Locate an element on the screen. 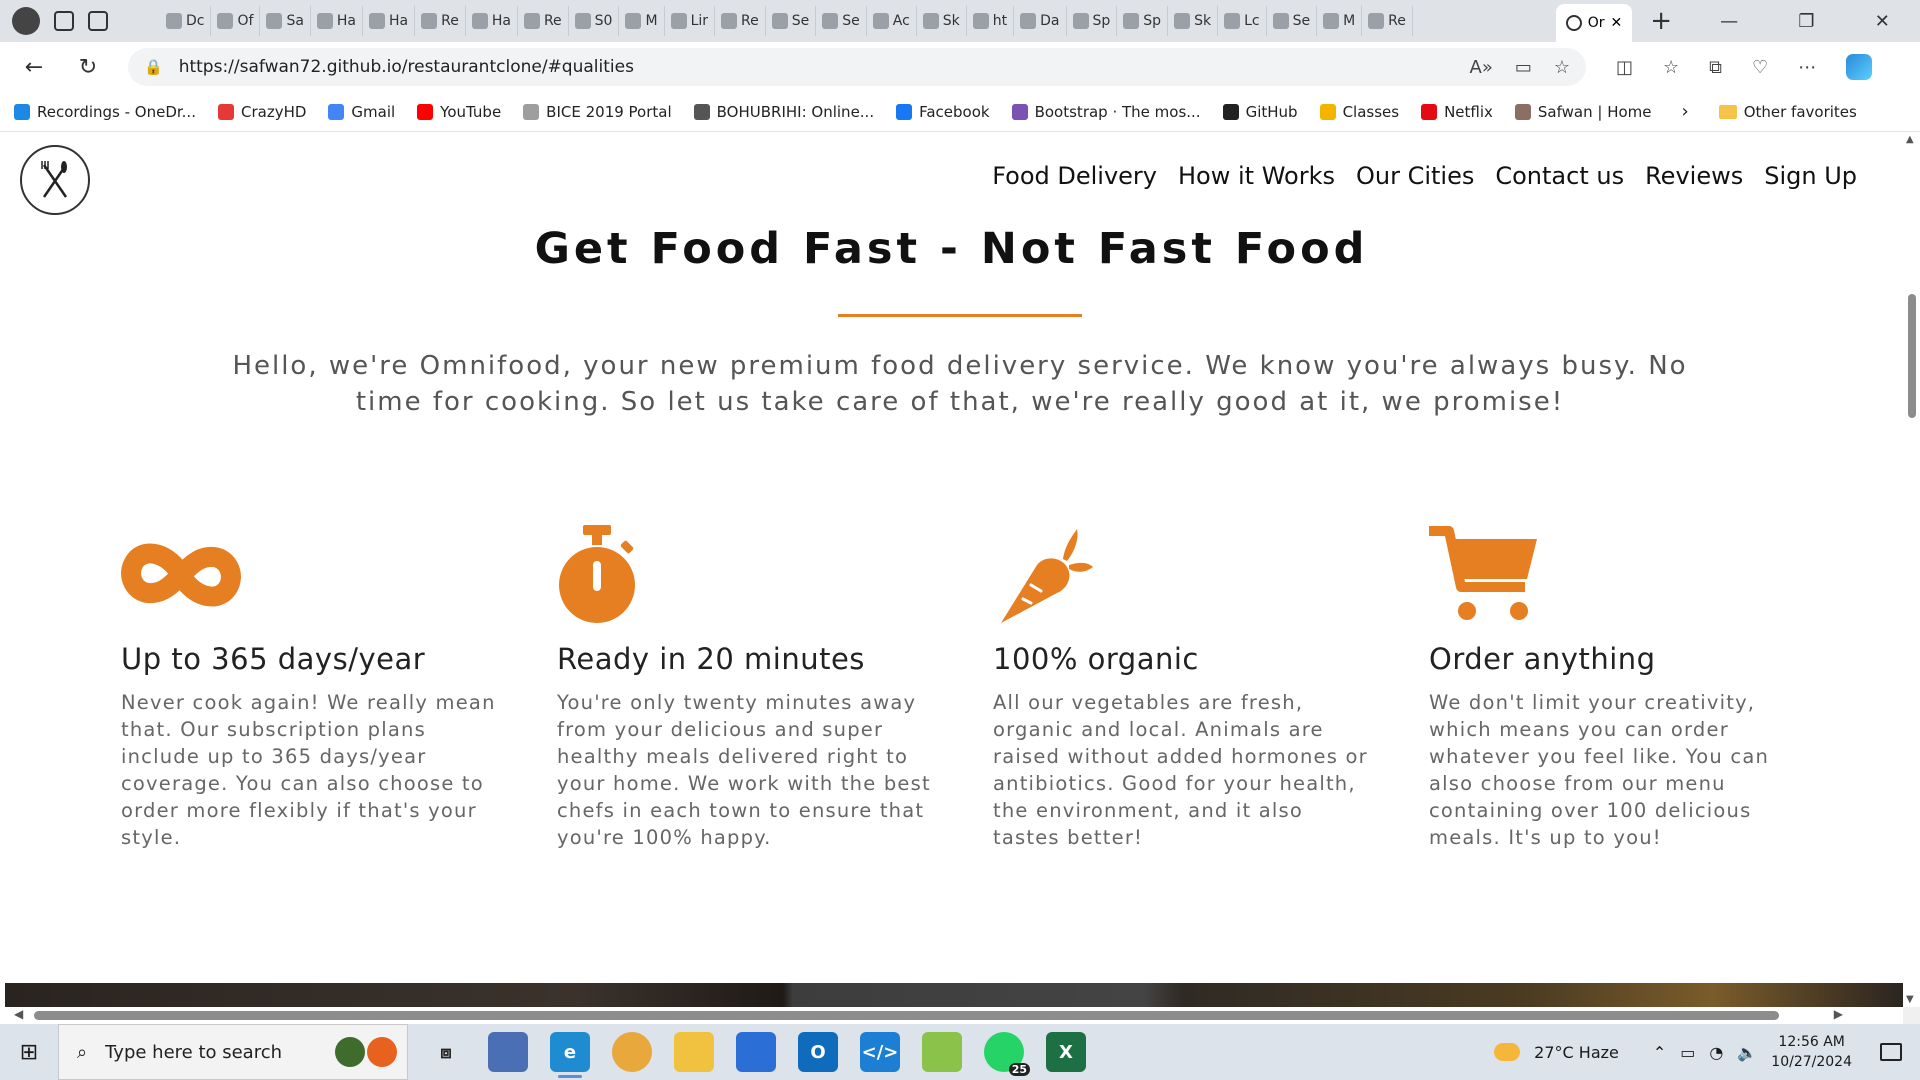 This screenshot has width=1920, height=1080. restore-button: ❐ is located at coordinates (1806, 21).